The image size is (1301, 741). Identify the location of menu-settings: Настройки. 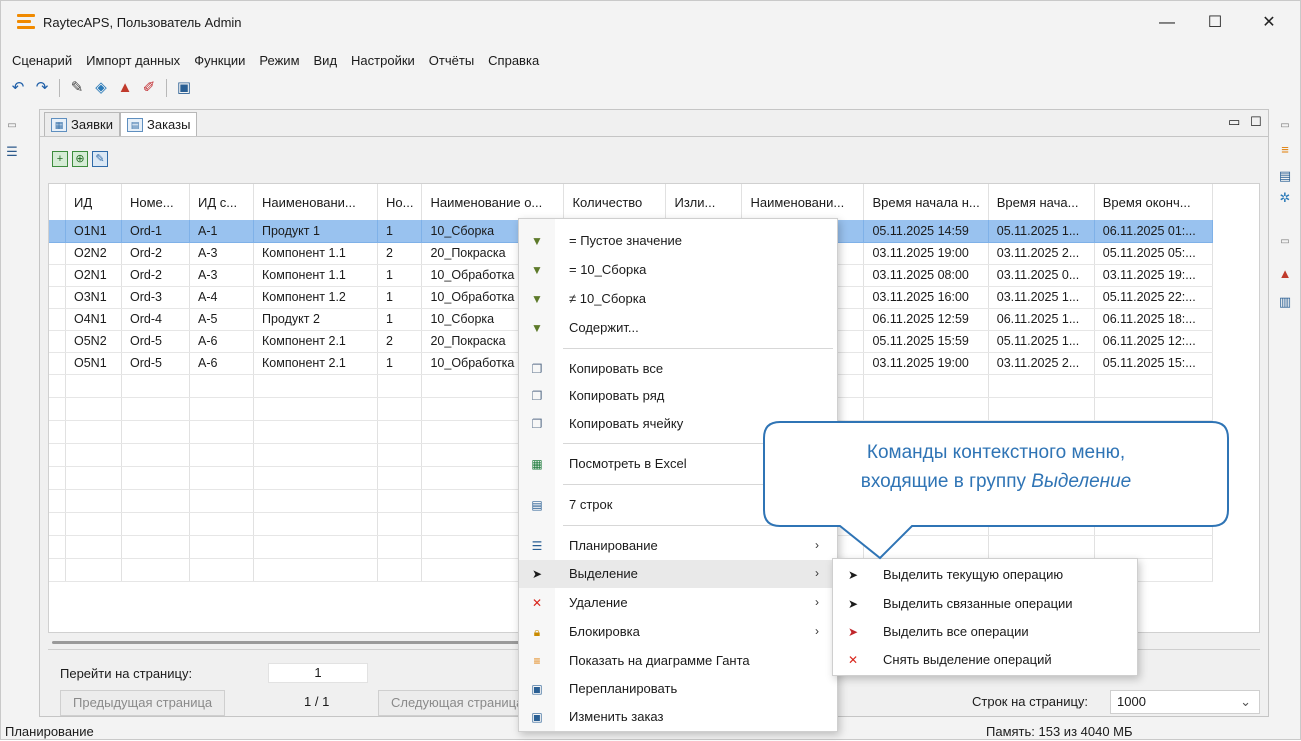
(383, 61).